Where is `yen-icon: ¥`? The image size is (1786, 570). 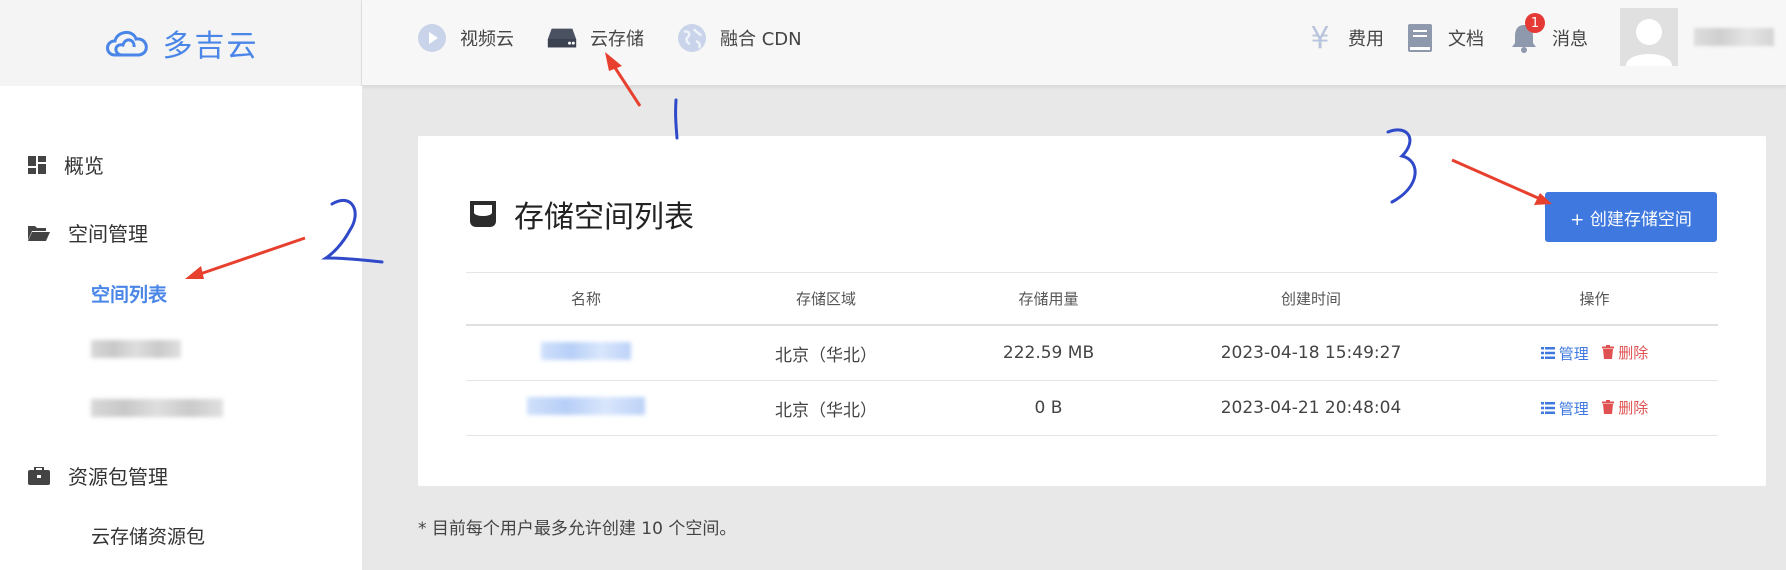 yen-icon: ¥ is located at coordinates (1320, 38).